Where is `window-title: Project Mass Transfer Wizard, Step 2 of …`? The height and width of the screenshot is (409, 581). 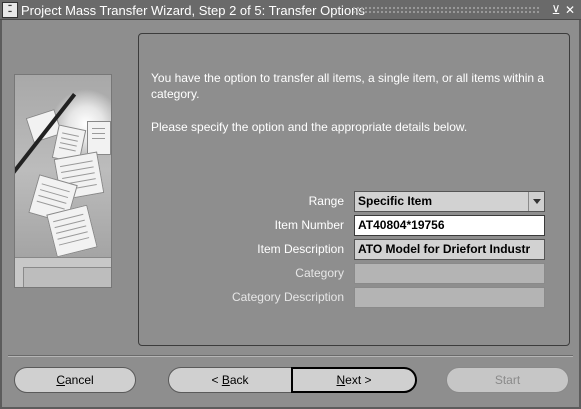
window-title: Project Mass Transfer Wizard, Step 2 of … is located at coordinates (193, 10).